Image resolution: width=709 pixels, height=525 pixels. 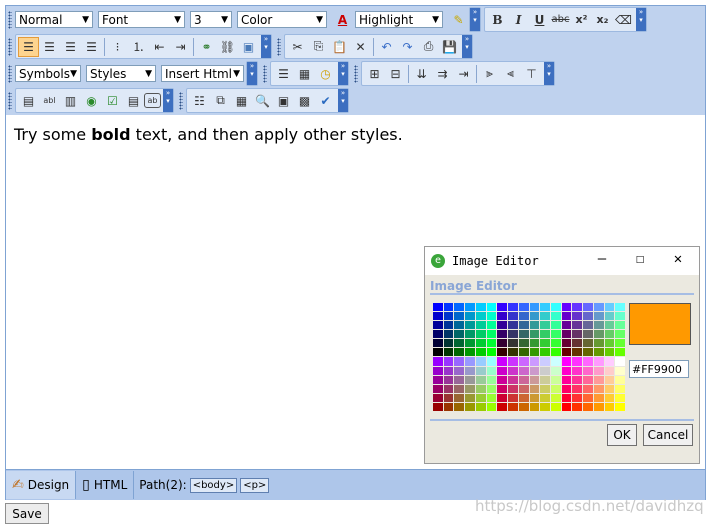 What do you see at coordinates (91, 47) in the screenshot?
I see `align-justify-icon: ☰` at bounding box center [91, 47].